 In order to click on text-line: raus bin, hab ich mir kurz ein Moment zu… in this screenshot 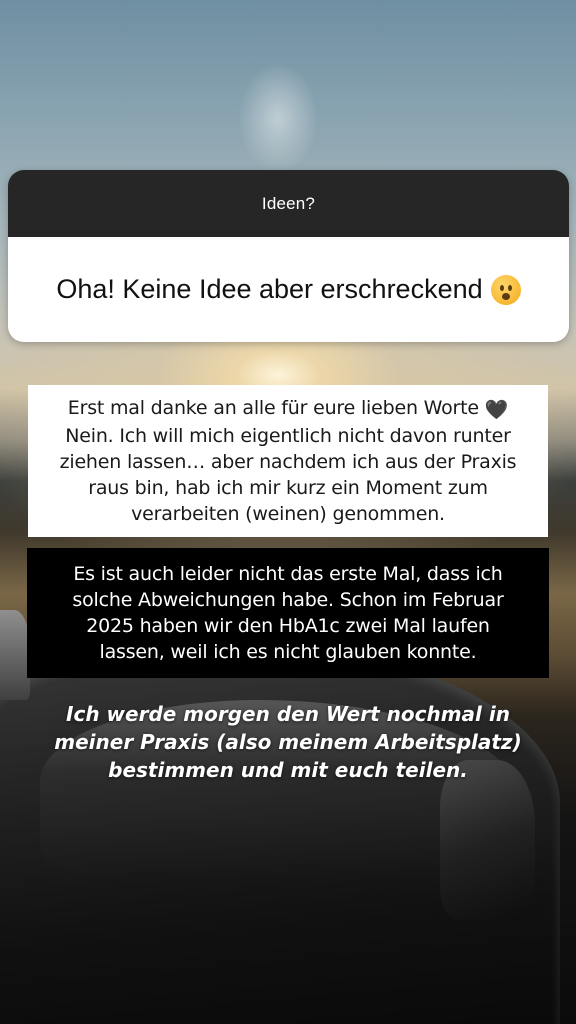, I will do `click(288, 488)`.